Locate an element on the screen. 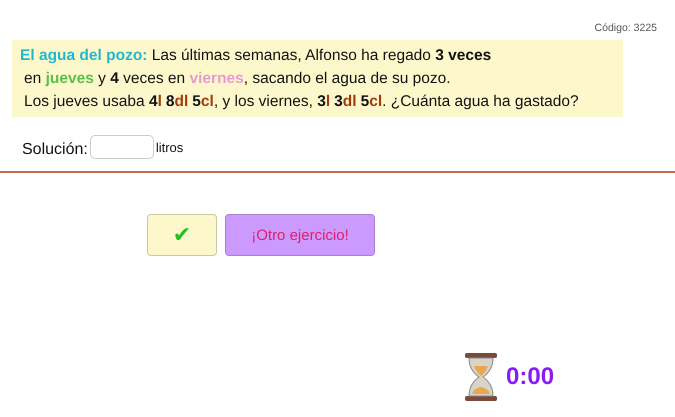  unit-label: litros is located at coordinates (170, 147).